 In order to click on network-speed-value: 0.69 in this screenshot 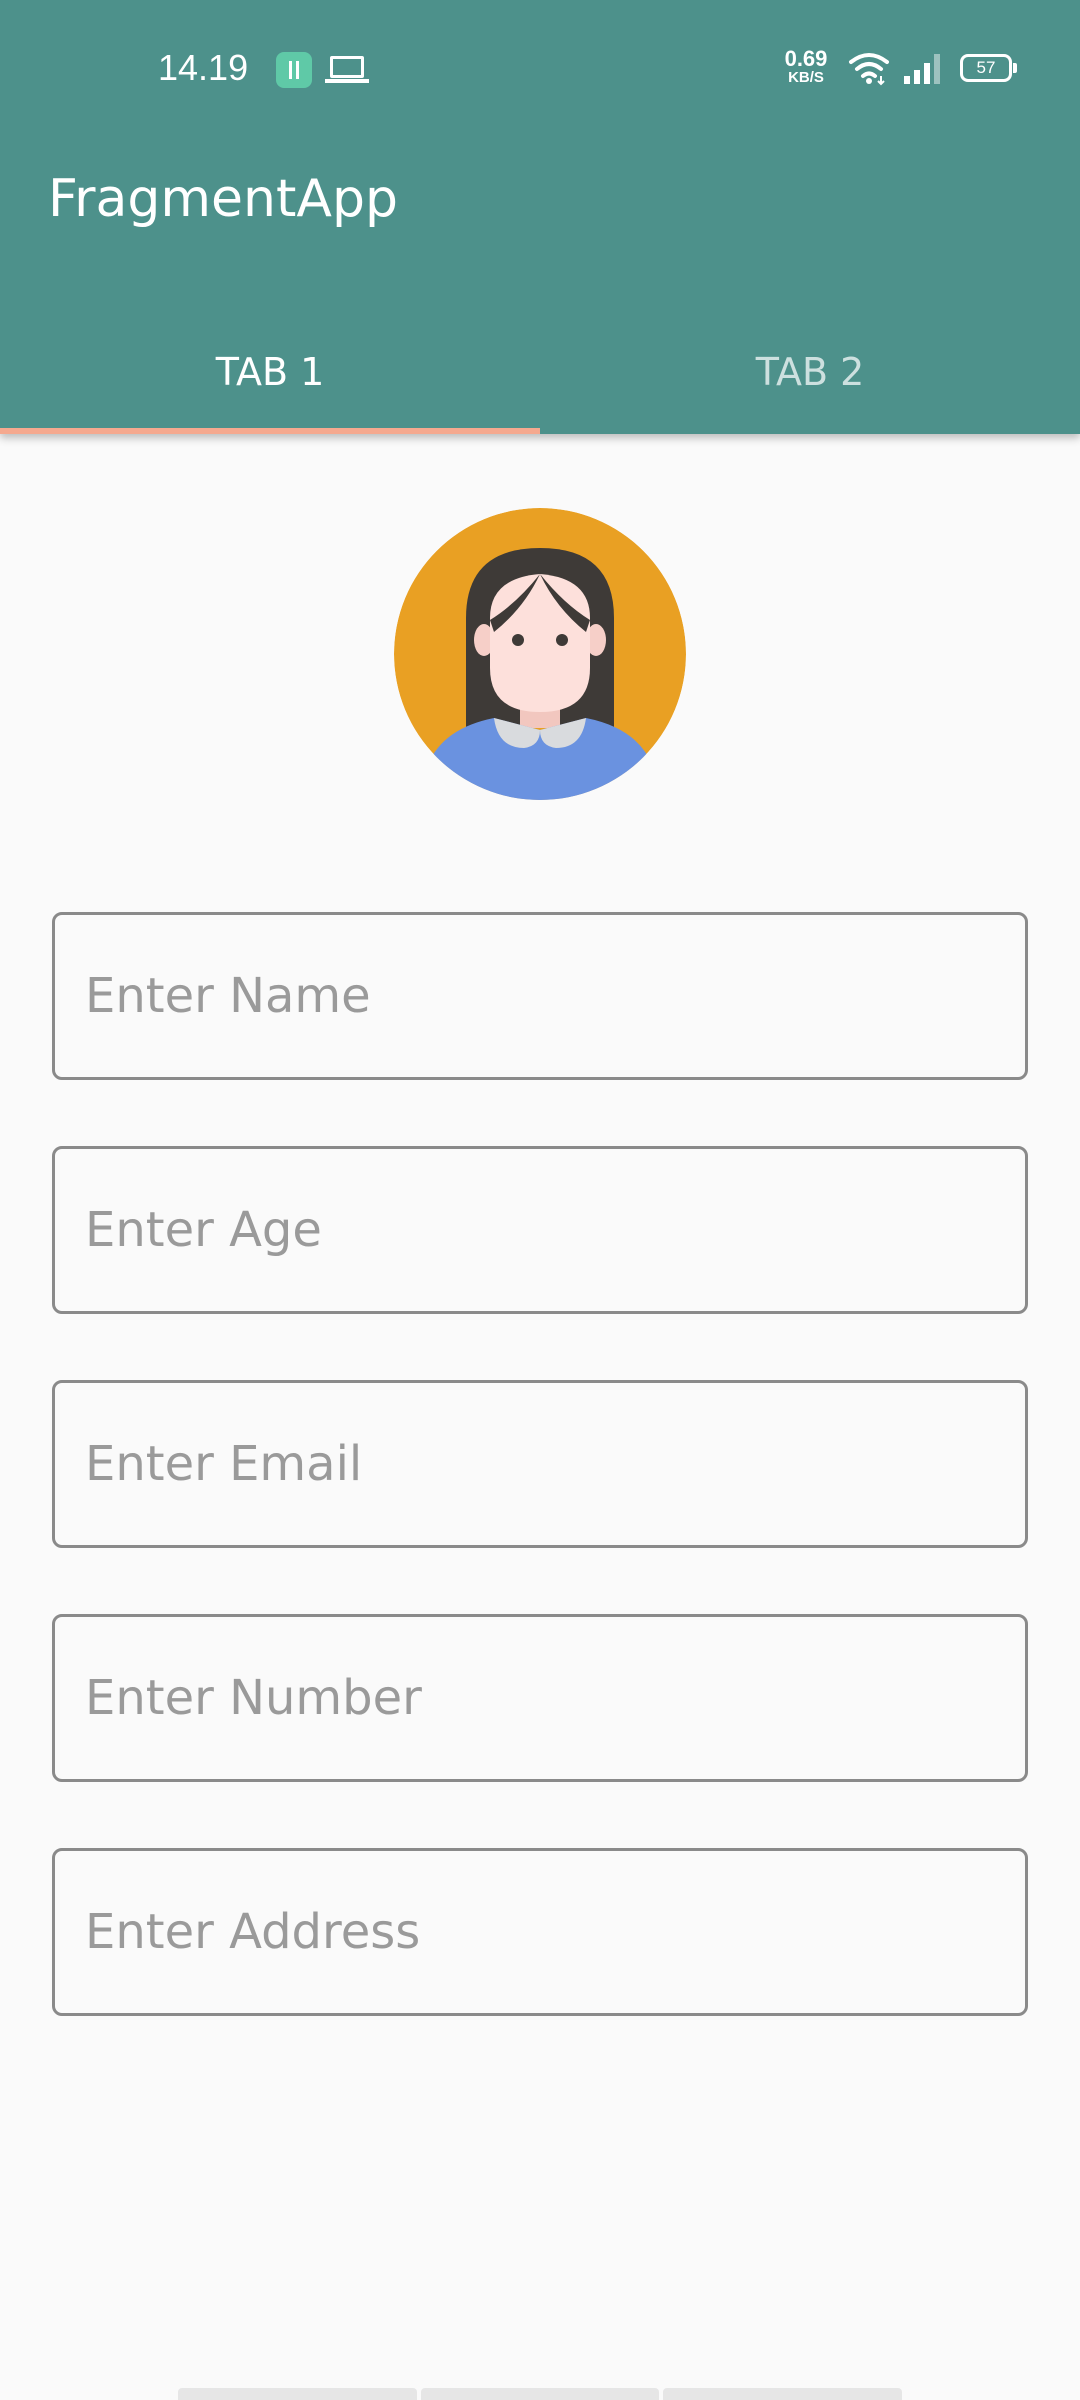, I will do `click(806, 58)`.